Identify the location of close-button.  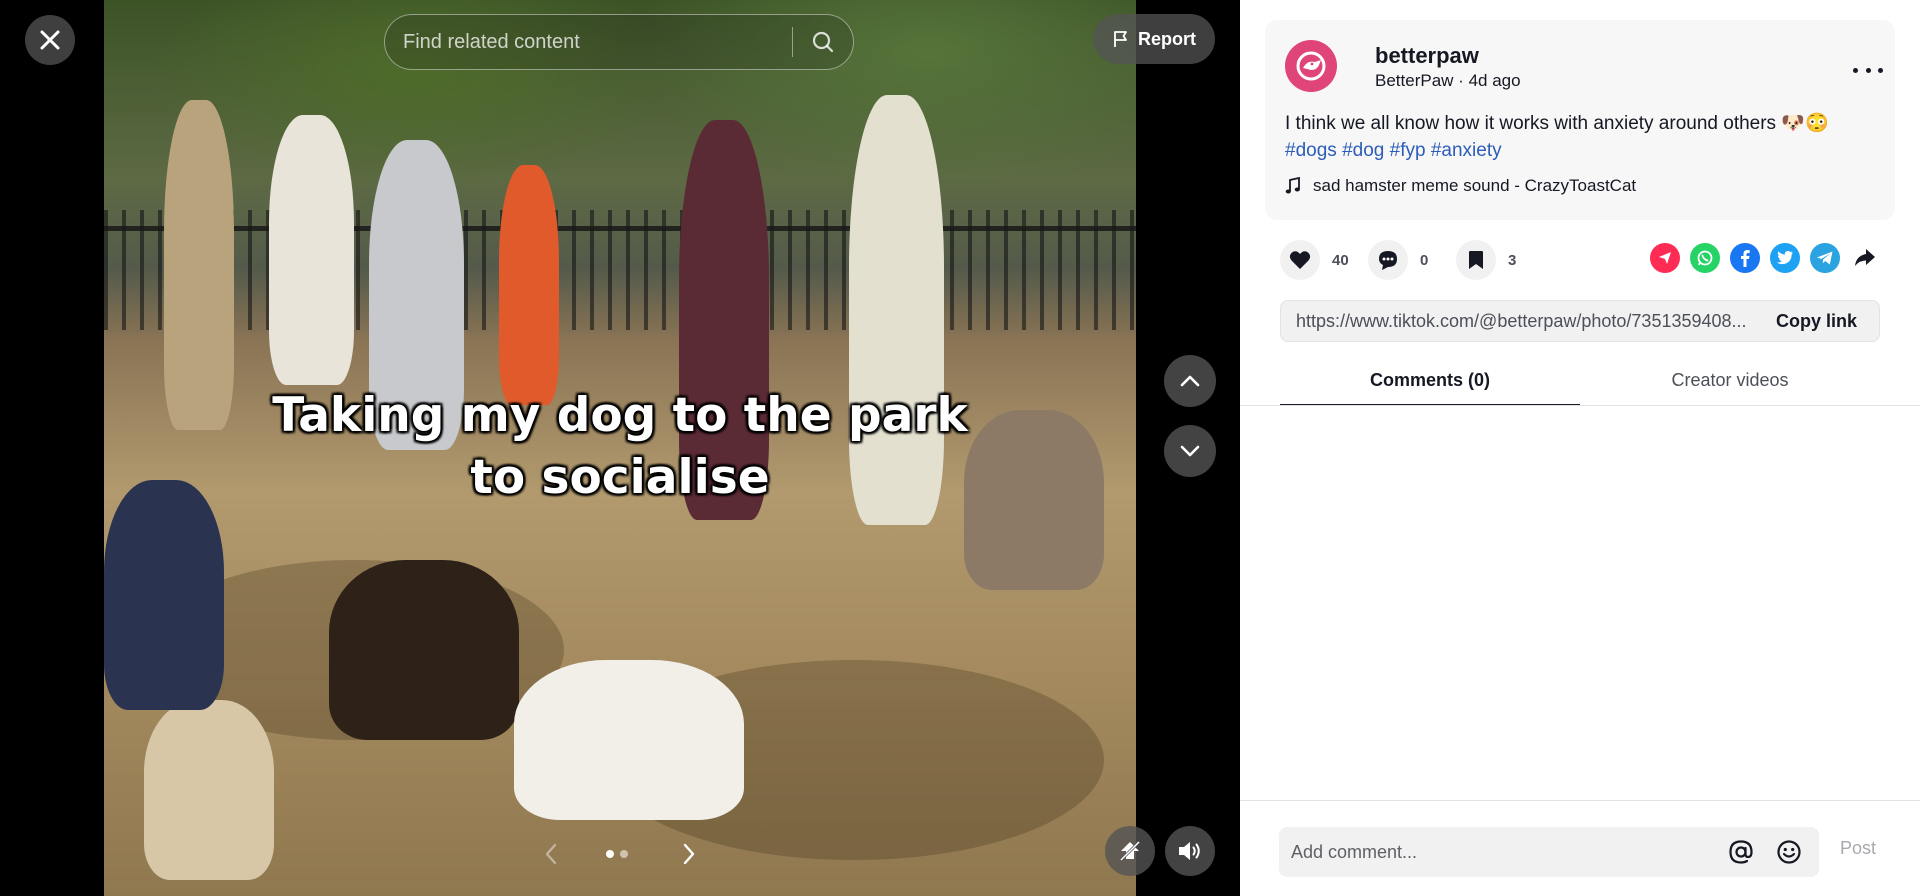
(50, 40).